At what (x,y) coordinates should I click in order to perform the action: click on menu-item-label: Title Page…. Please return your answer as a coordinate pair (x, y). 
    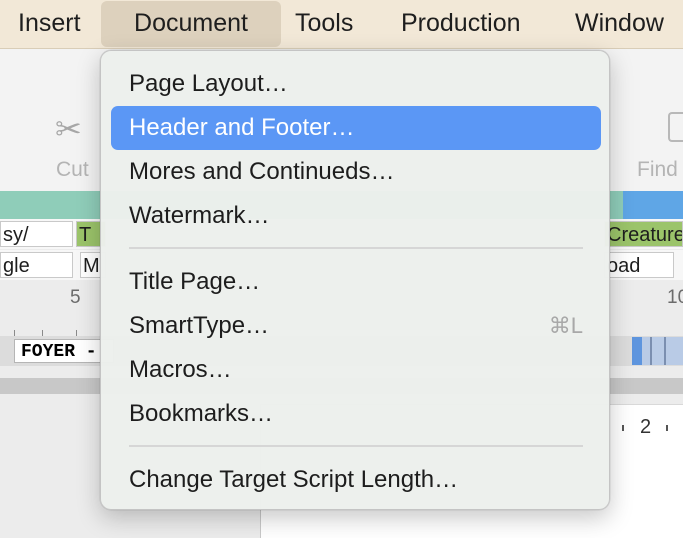
    Looking at the image, I should click on (195, 281).